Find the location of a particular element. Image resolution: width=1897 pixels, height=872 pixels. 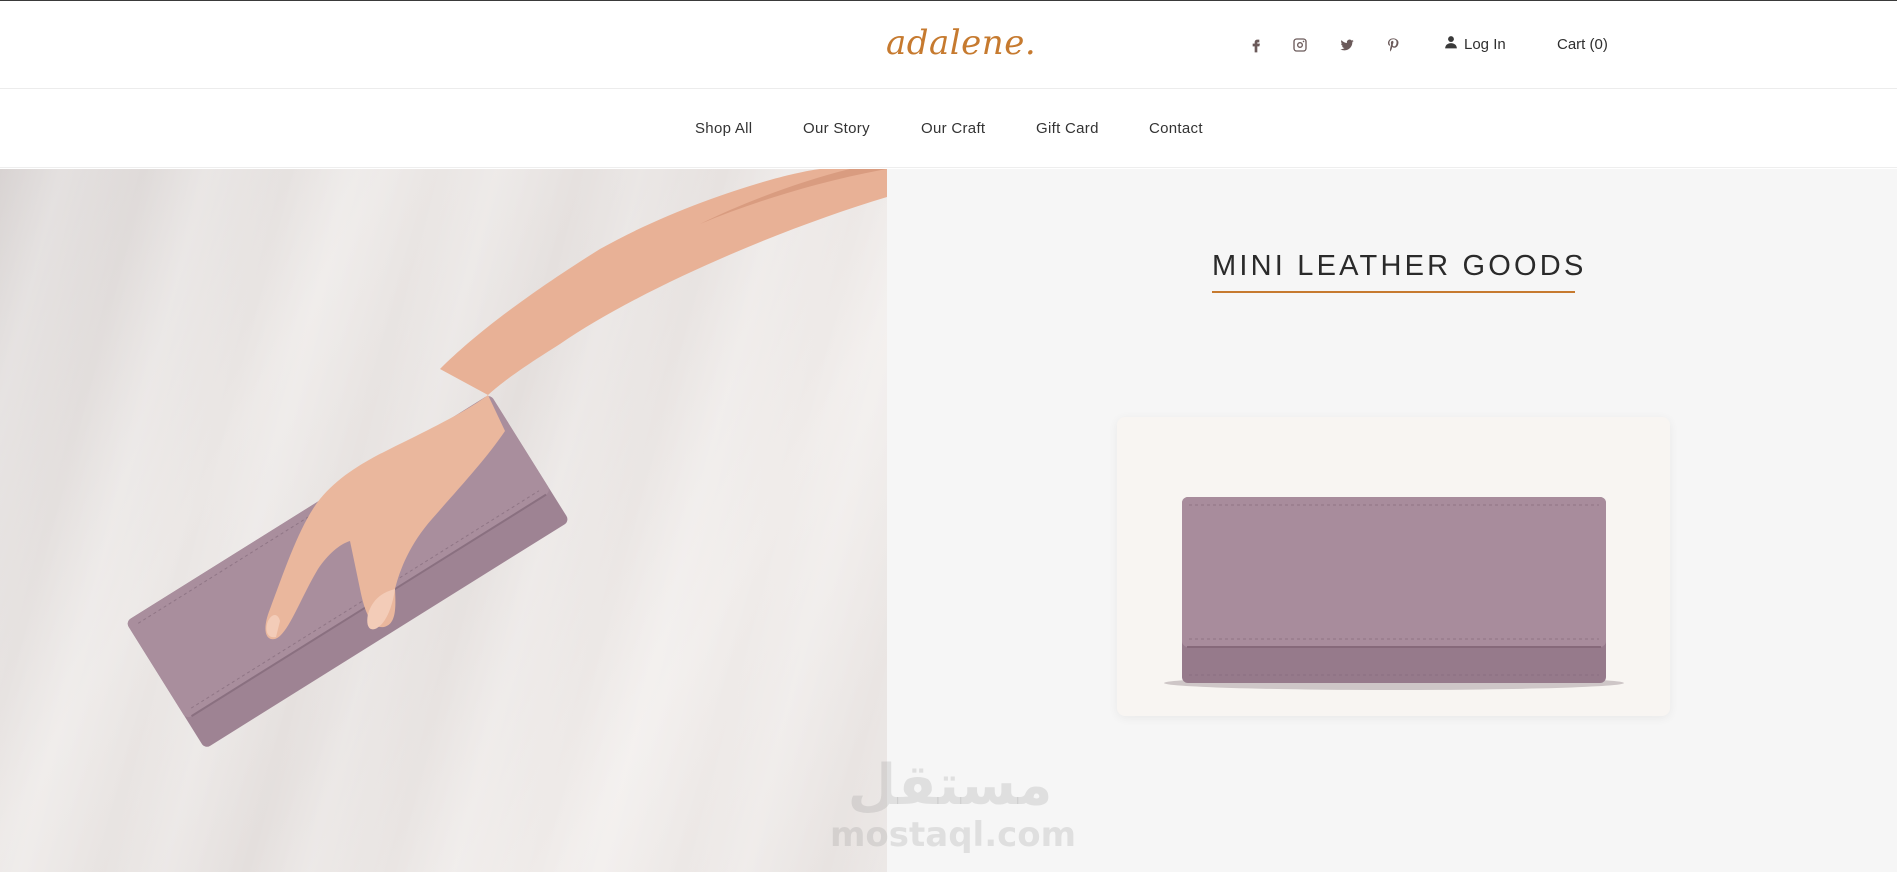

instagram-icon is located at coordinates (1300, 45).